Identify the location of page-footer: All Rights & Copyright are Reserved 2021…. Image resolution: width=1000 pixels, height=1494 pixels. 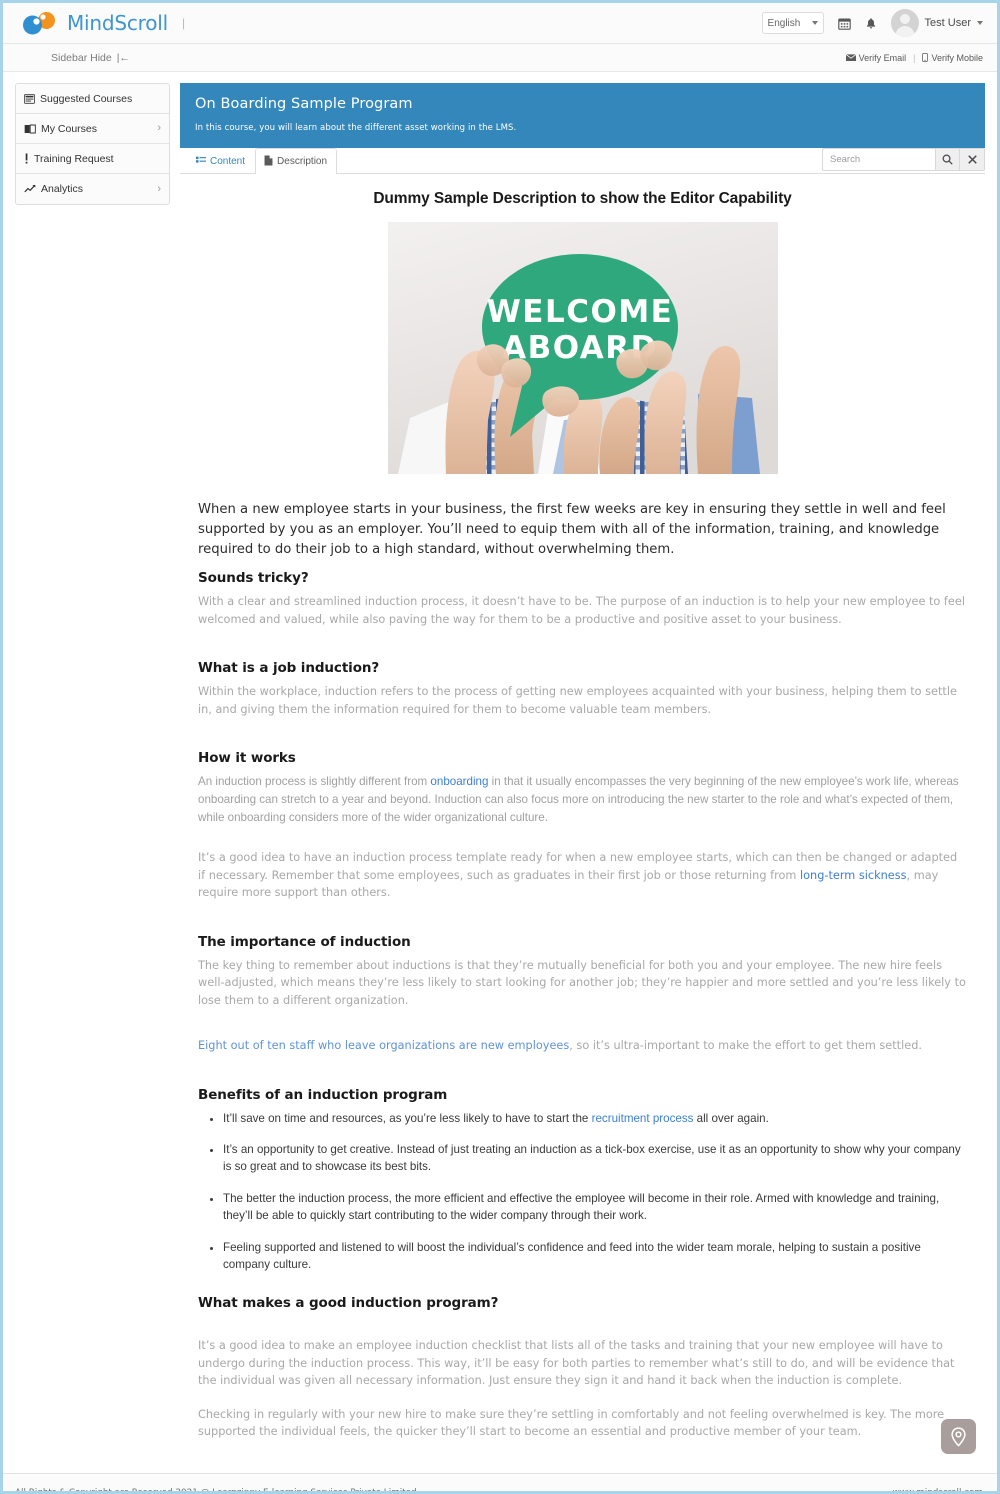
(500, 1483).